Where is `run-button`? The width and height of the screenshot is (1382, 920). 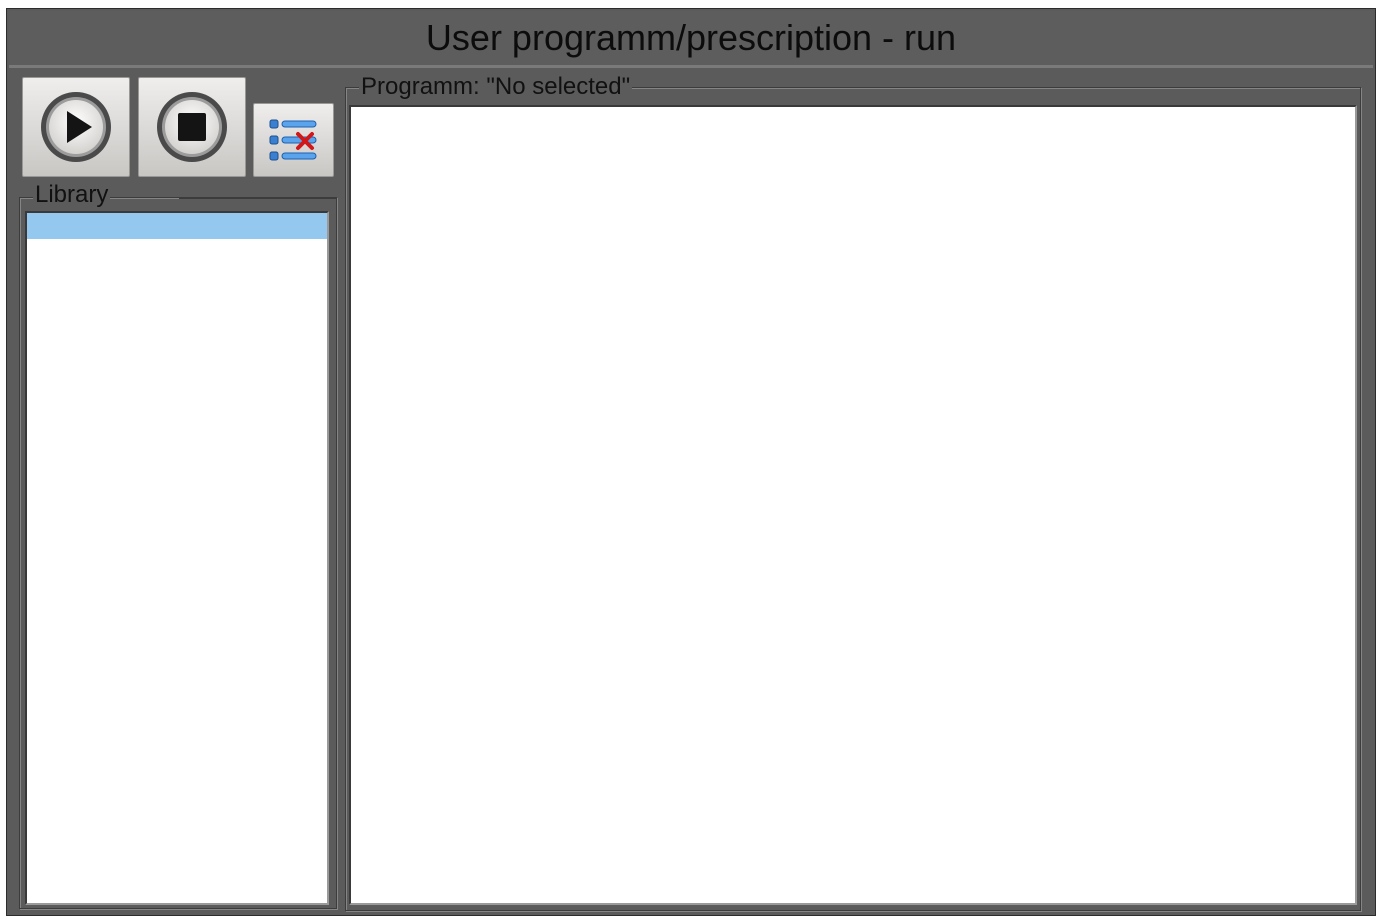
run-button is located at coordinates (76, 127).